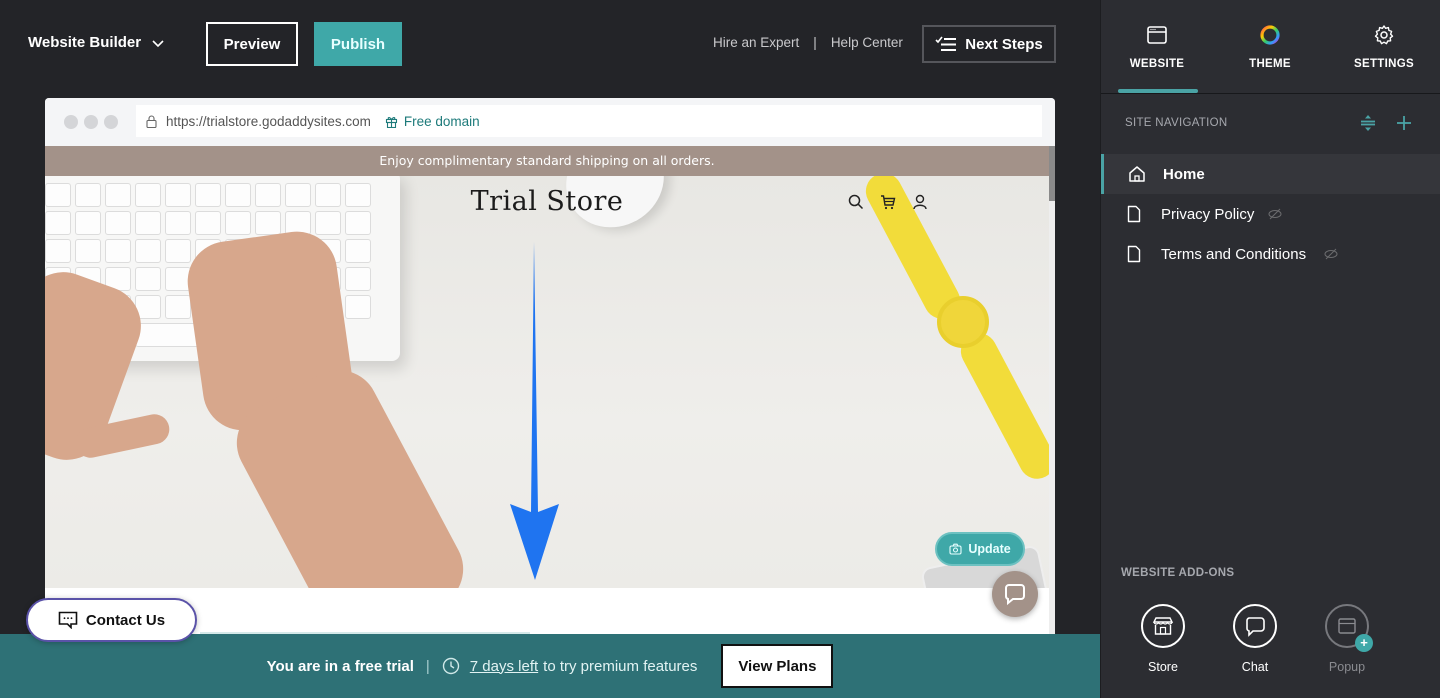 Image resolution: width=1440 pixels, height=698 pixels. What do you see at coordinates (1157, 35) in the screenshot?
I see `browser-window-icon` at bounding box center [1157, 35].